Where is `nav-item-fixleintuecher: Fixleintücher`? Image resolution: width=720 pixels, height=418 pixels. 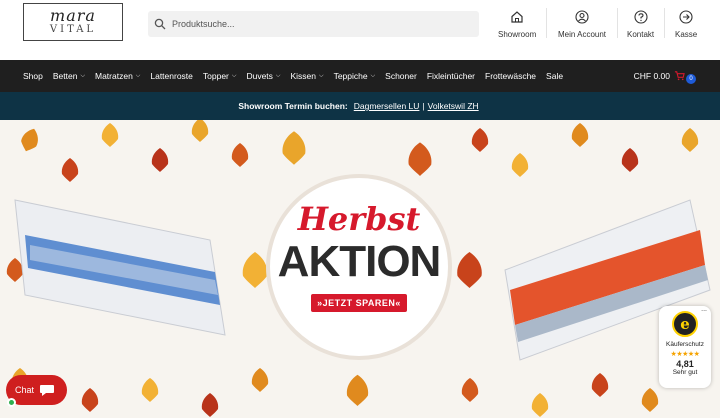
nav-item-fixleintuecher: Fixleintücher is located at coordinates (451, 76).